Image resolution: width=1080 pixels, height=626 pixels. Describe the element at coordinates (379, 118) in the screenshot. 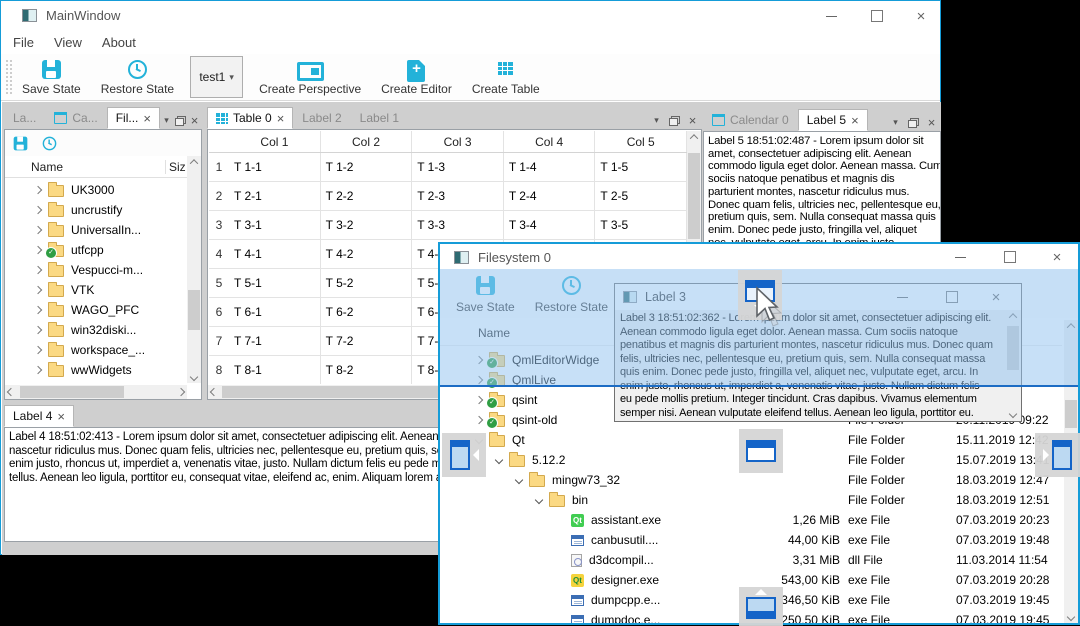

I see `tab-label1: Label 1` at that location.